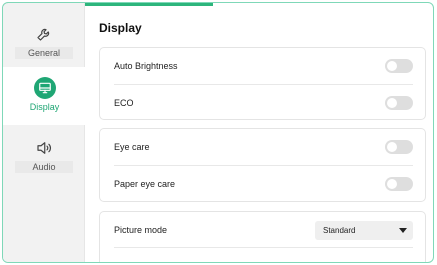  Describe the element at coordinates (339, 230) in the screenshot. I see `select-value: Standard` at that location.